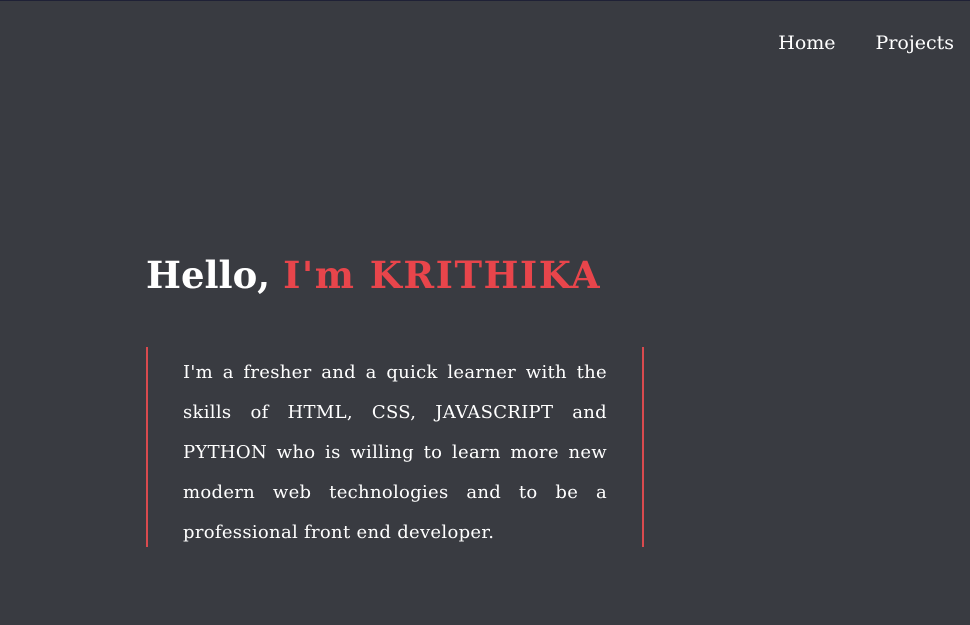  What do you see at coordinates (866, 43) in the screenshot?
I see `top-navigation: Home Projects` at bounding box center [866, 43].